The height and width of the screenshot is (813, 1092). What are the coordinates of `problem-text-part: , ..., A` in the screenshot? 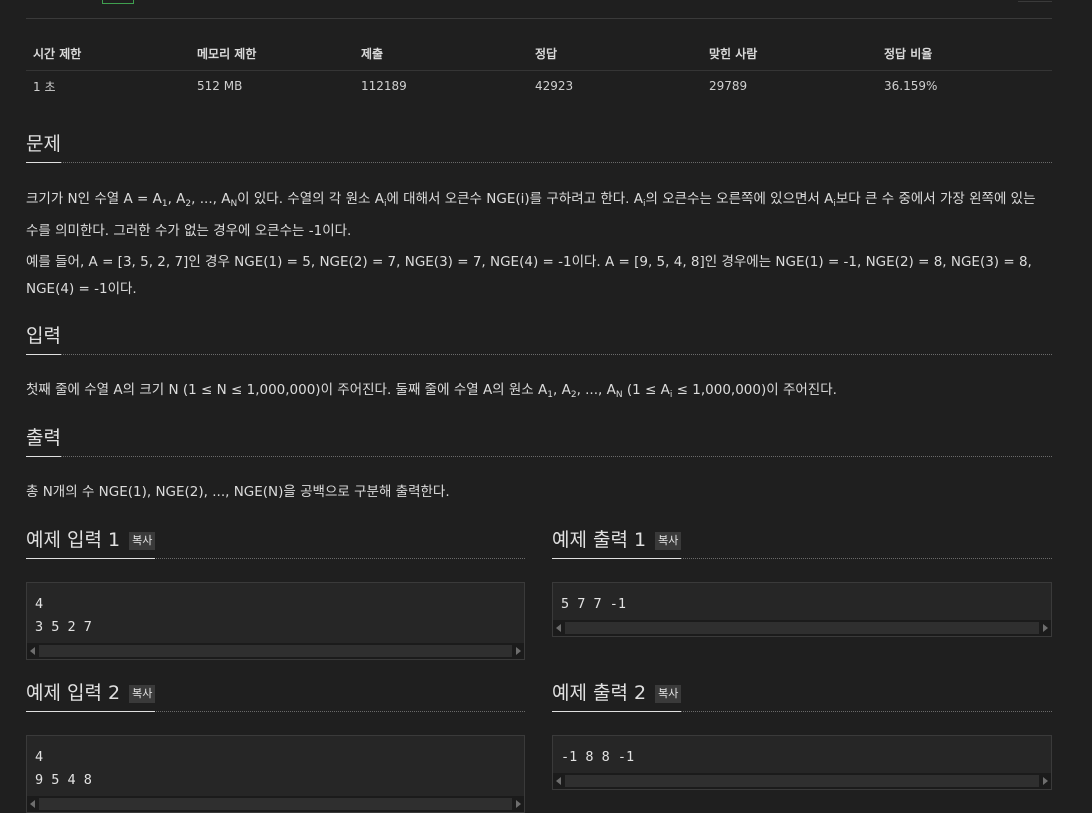 It's located at (211, 199).